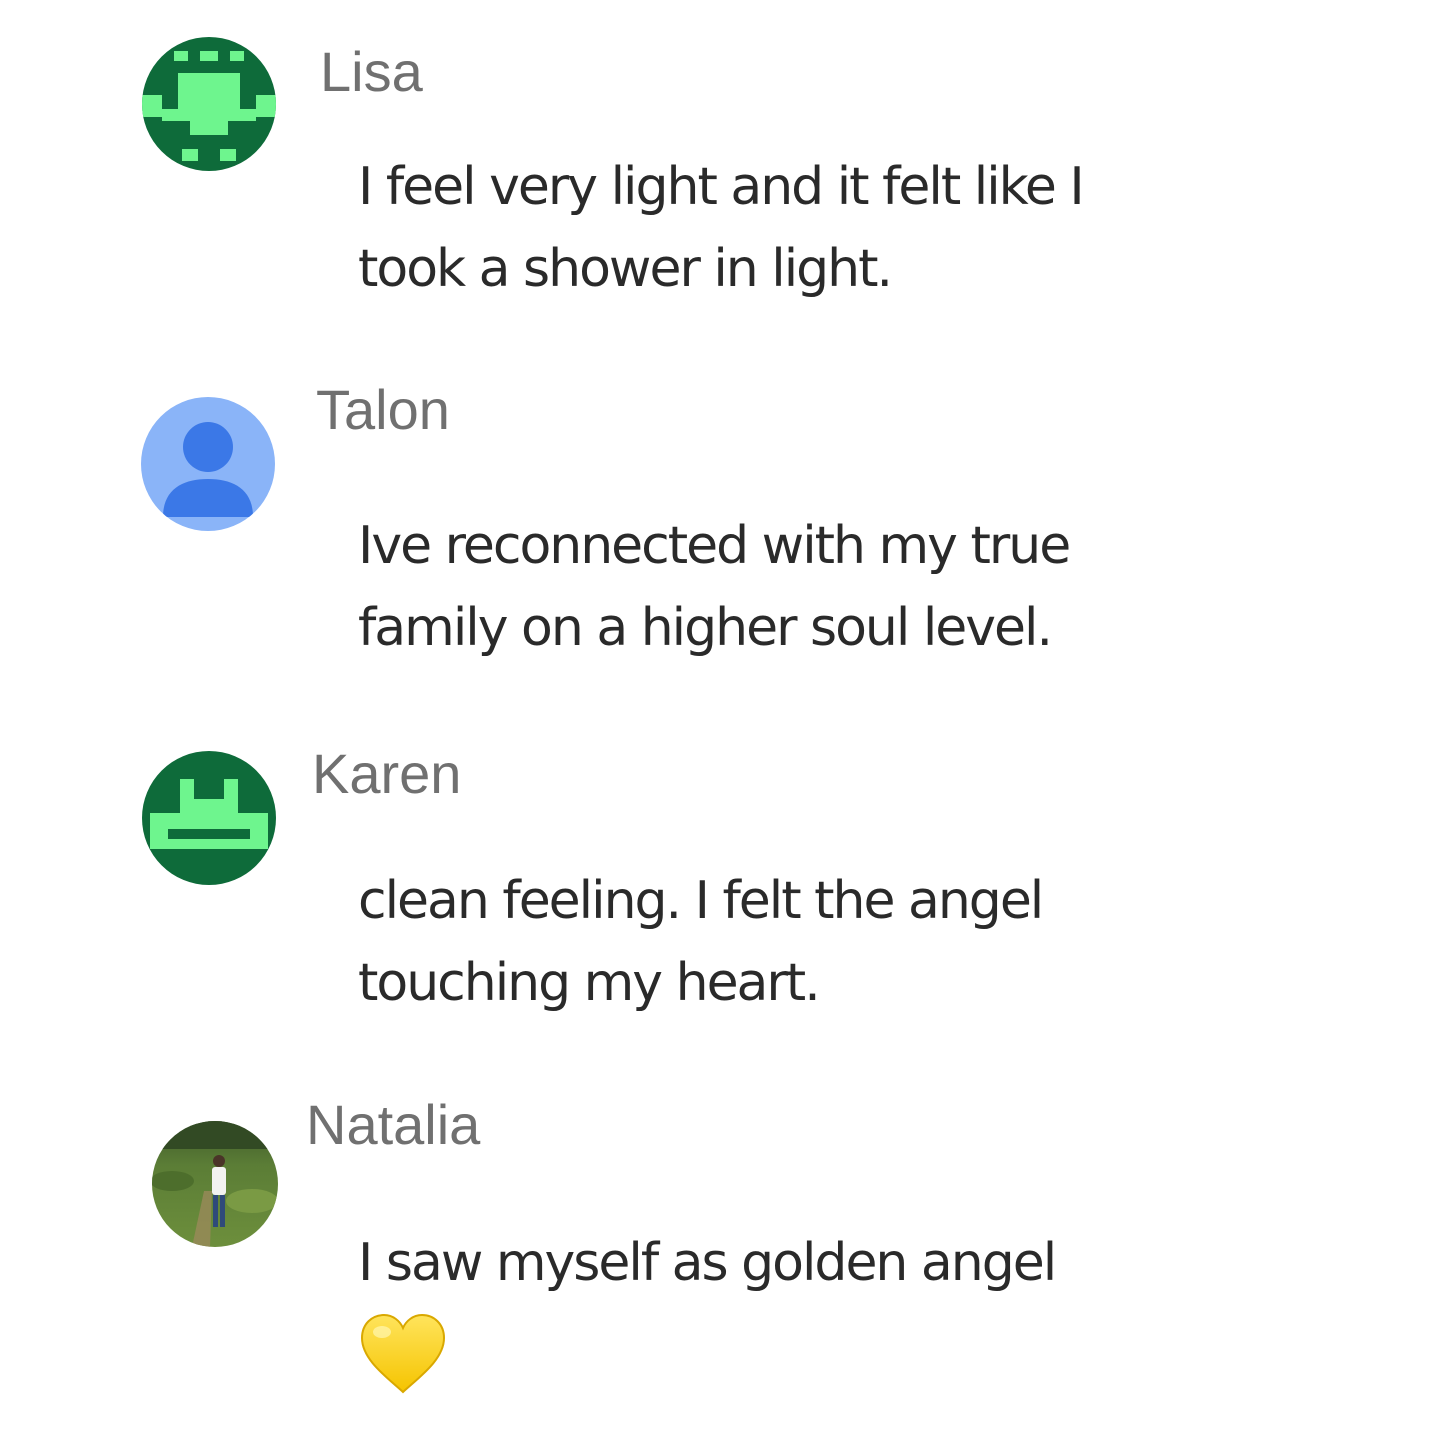 This screenshot has height=1440, width=1440. Describe the element at coordinates (707, 1263) in the screenshot. I see `comment-line: I saw myself as golden angel` at that location.